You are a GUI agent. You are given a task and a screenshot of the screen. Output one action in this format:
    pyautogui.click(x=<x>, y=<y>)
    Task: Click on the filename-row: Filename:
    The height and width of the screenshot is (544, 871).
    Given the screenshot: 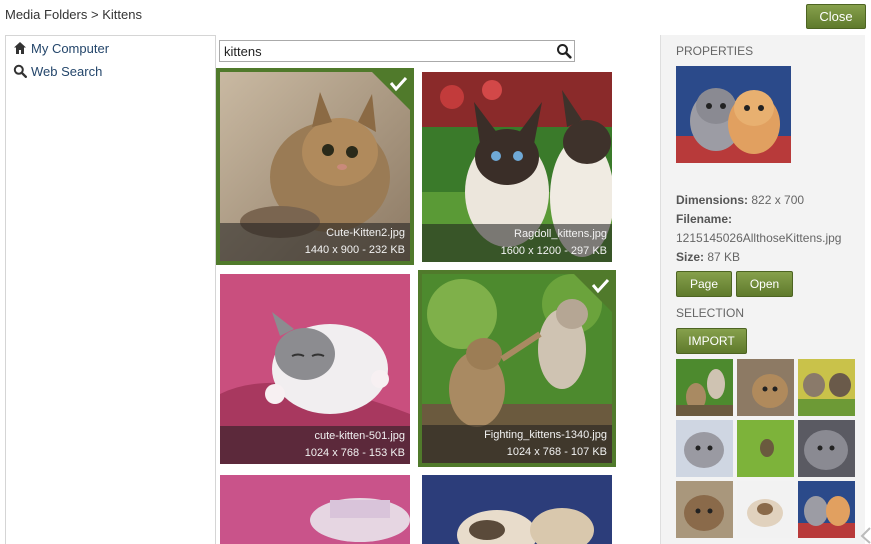 What is the action you would take?
    pyautogui.click(x=704, y=219)
    